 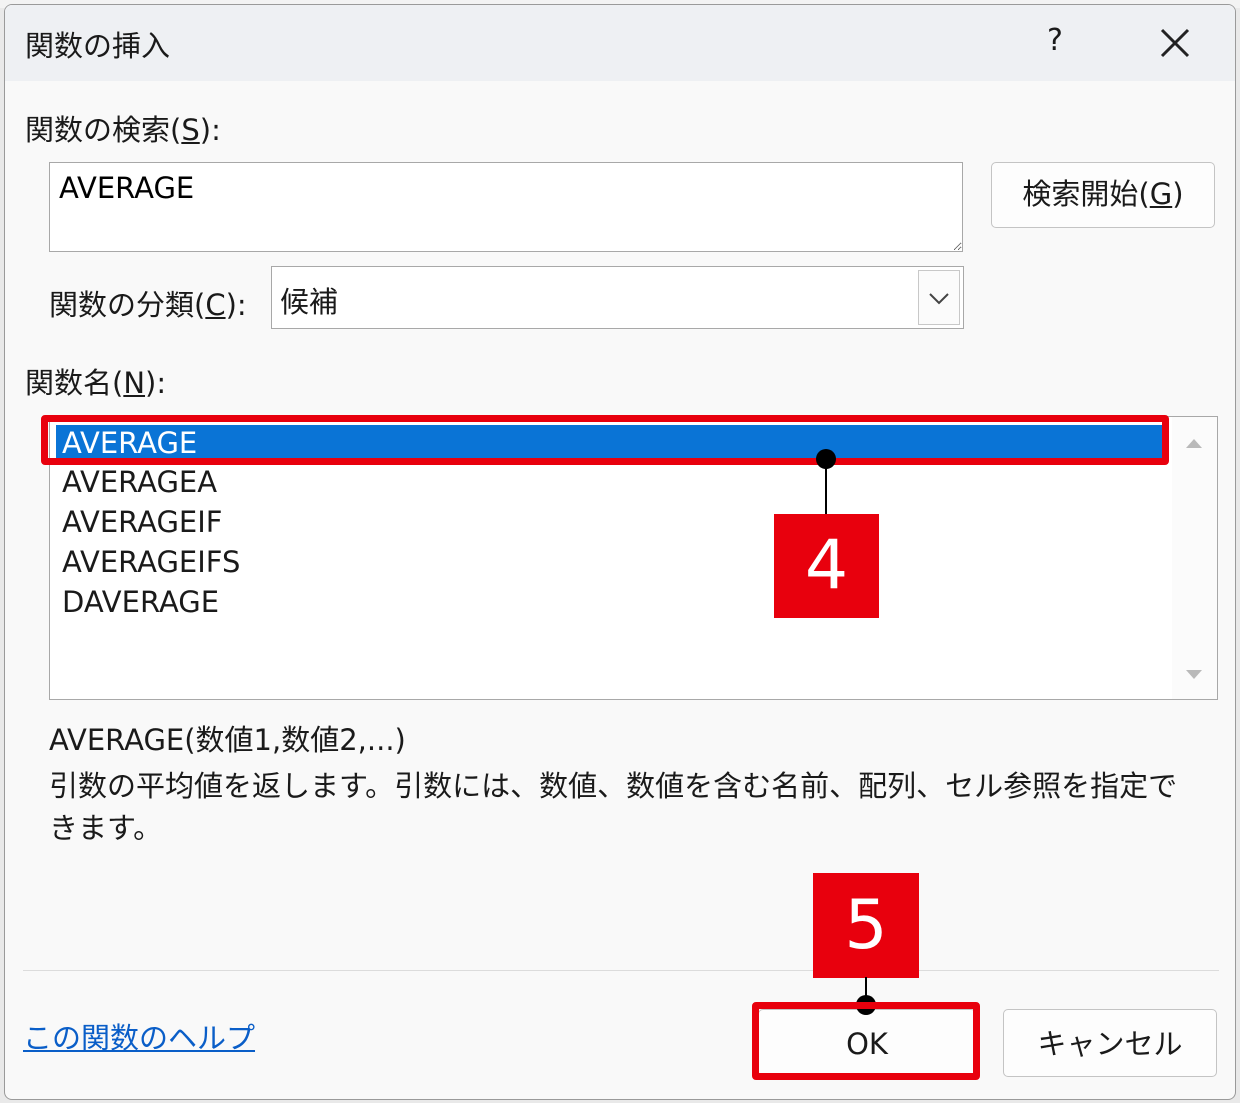 I want to click on search-button-suffix: ), so click(x=1178, y=194).